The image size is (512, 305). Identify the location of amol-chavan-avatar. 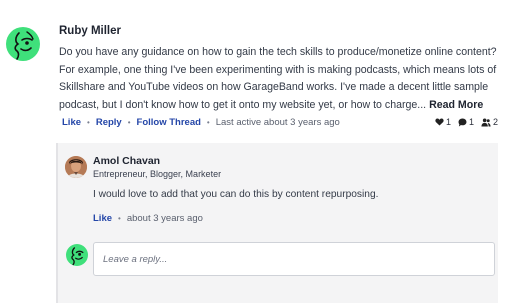
(76, 167).